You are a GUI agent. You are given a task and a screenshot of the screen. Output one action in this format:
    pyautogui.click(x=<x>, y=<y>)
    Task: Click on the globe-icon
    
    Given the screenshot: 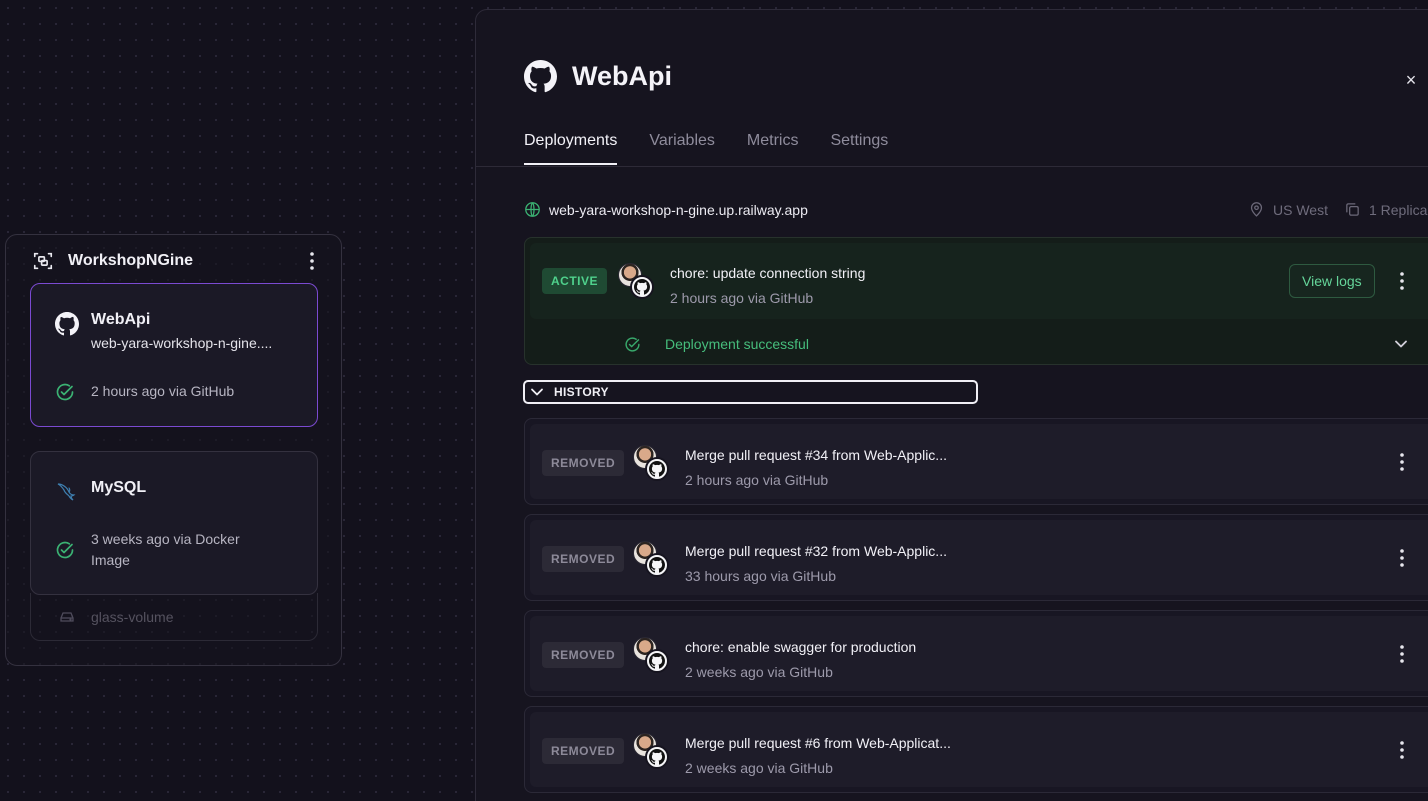 What is the action you would take?
    pyautogui.click(x=532, y=209)
    